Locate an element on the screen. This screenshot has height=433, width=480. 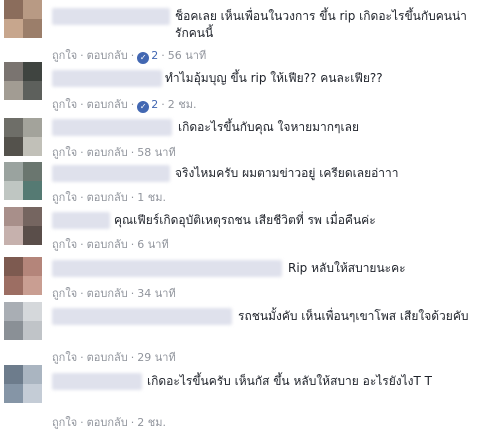
timestamp: 58 นาที is located at coordinates (156, 152).